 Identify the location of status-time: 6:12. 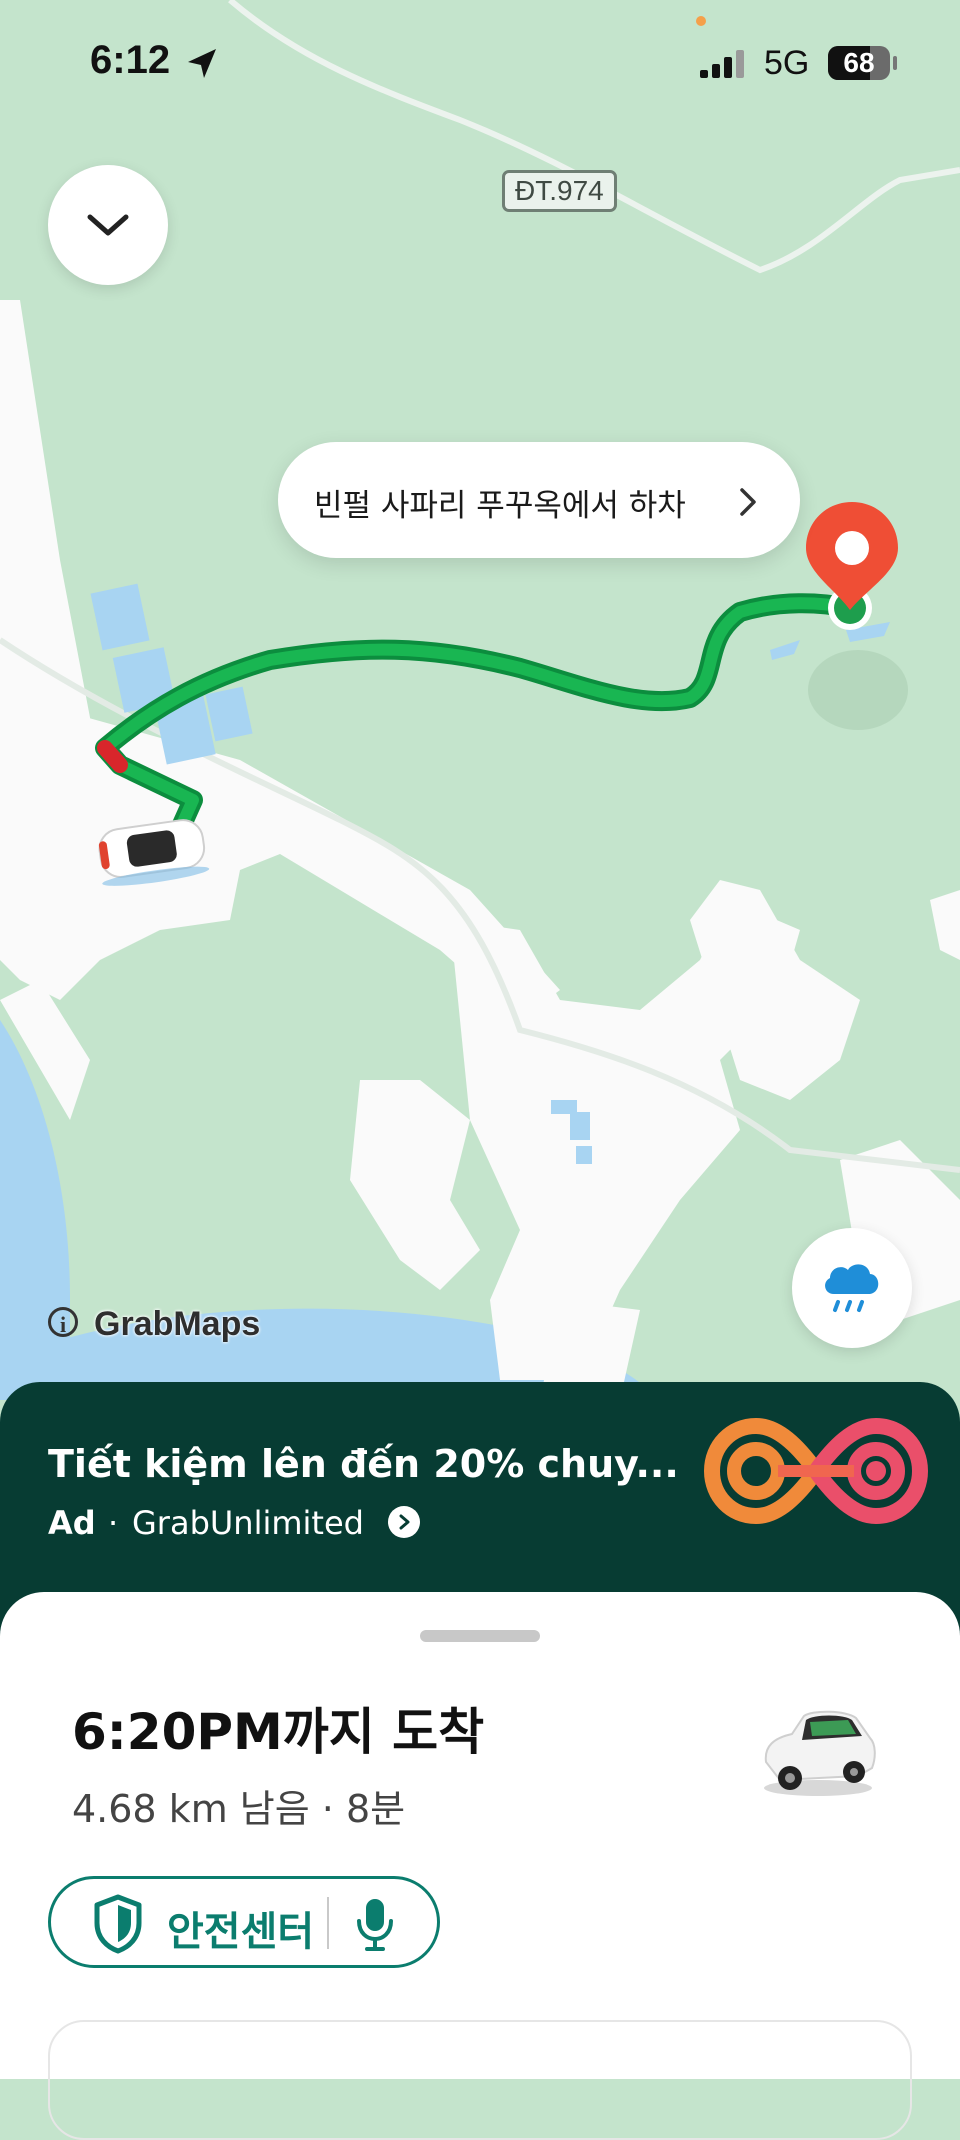
(130, 60).